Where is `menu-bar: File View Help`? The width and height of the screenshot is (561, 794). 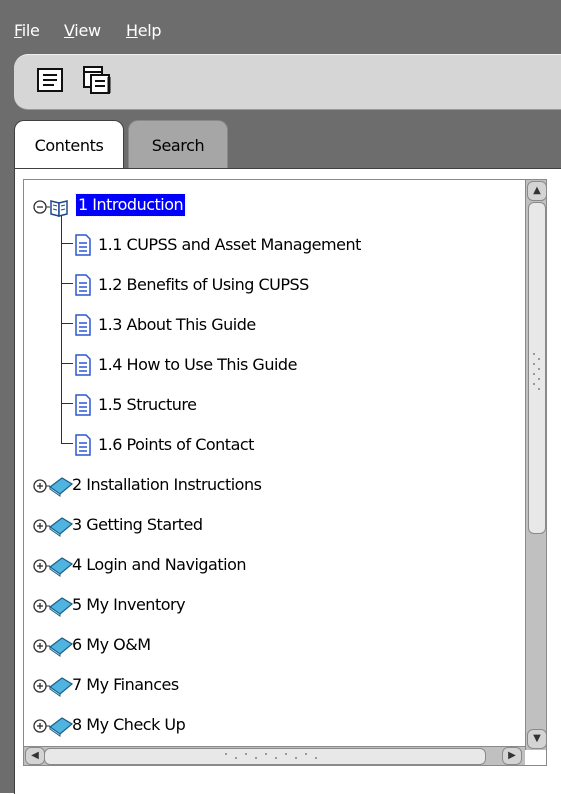
menu-bar: File View Help is located at coordinates (280, 29).